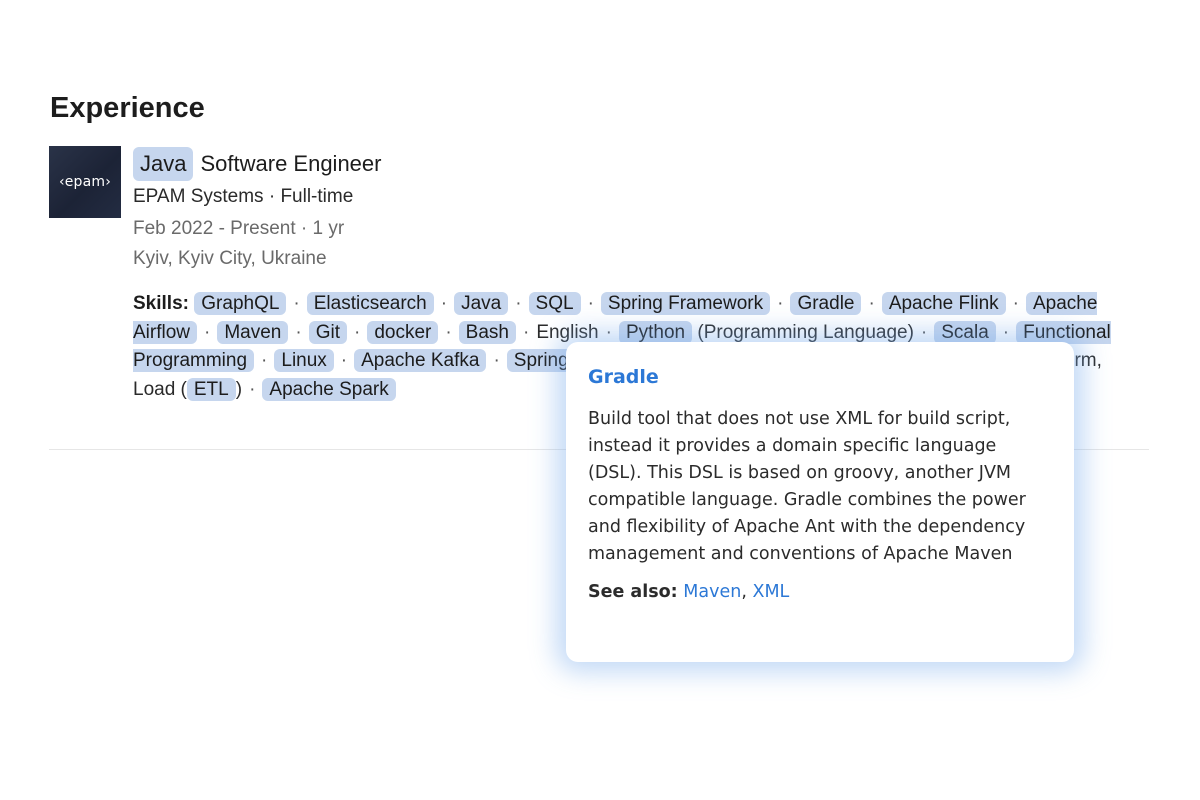 This screenshot has width=1200, height=800. Describe the element at coordinates (243, 196) in the screenshot. I see `company-name: EPAM Systems · Full-time` at that location.